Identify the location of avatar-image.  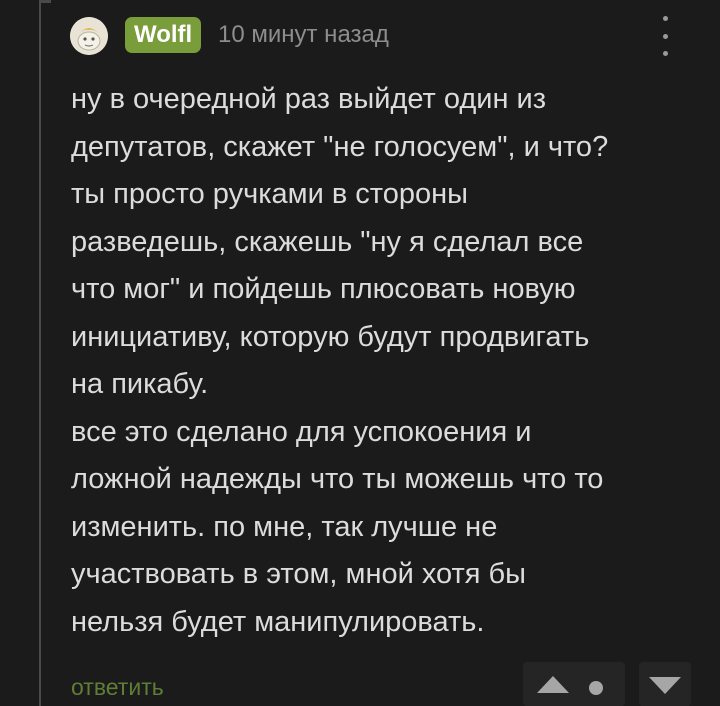
(89, 36).